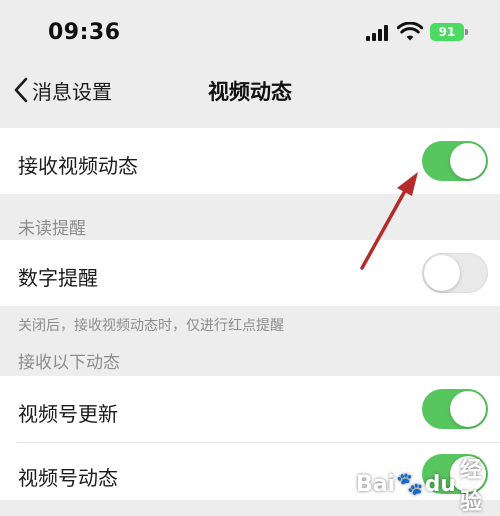 This screenshot has height=516, width=500. Describe the element at coordinates (69, 363) in the screenshot. I see `section-header-receive: 接收以下动态` at that location.